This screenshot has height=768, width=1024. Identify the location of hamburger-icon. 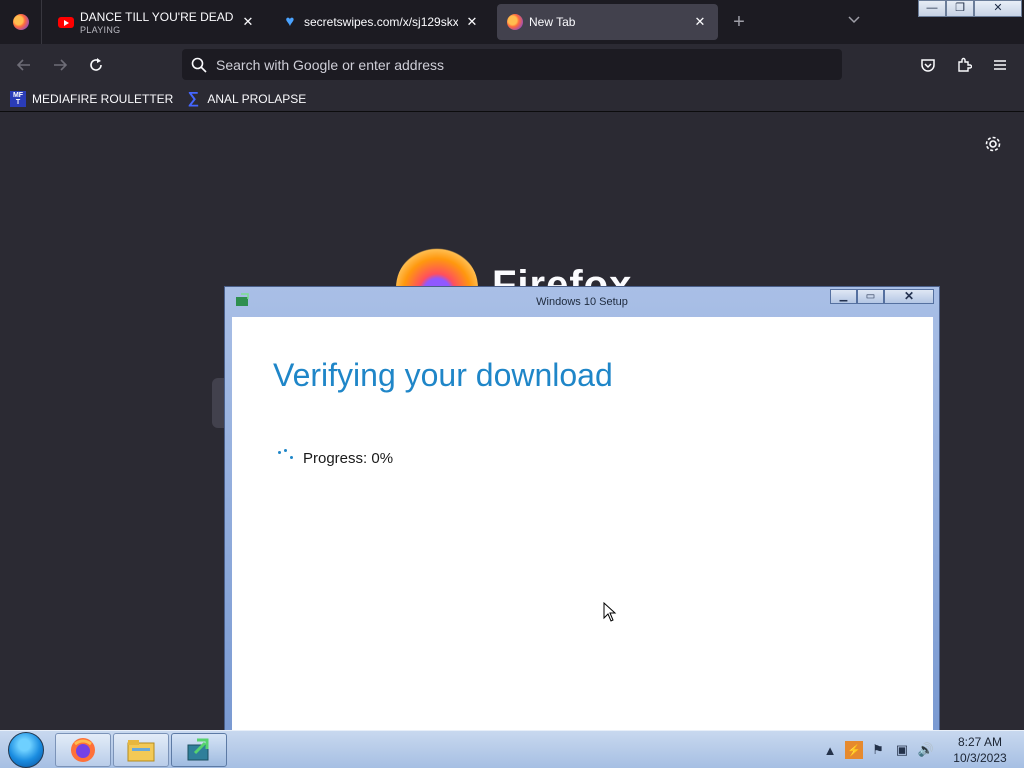
(1000, 65).